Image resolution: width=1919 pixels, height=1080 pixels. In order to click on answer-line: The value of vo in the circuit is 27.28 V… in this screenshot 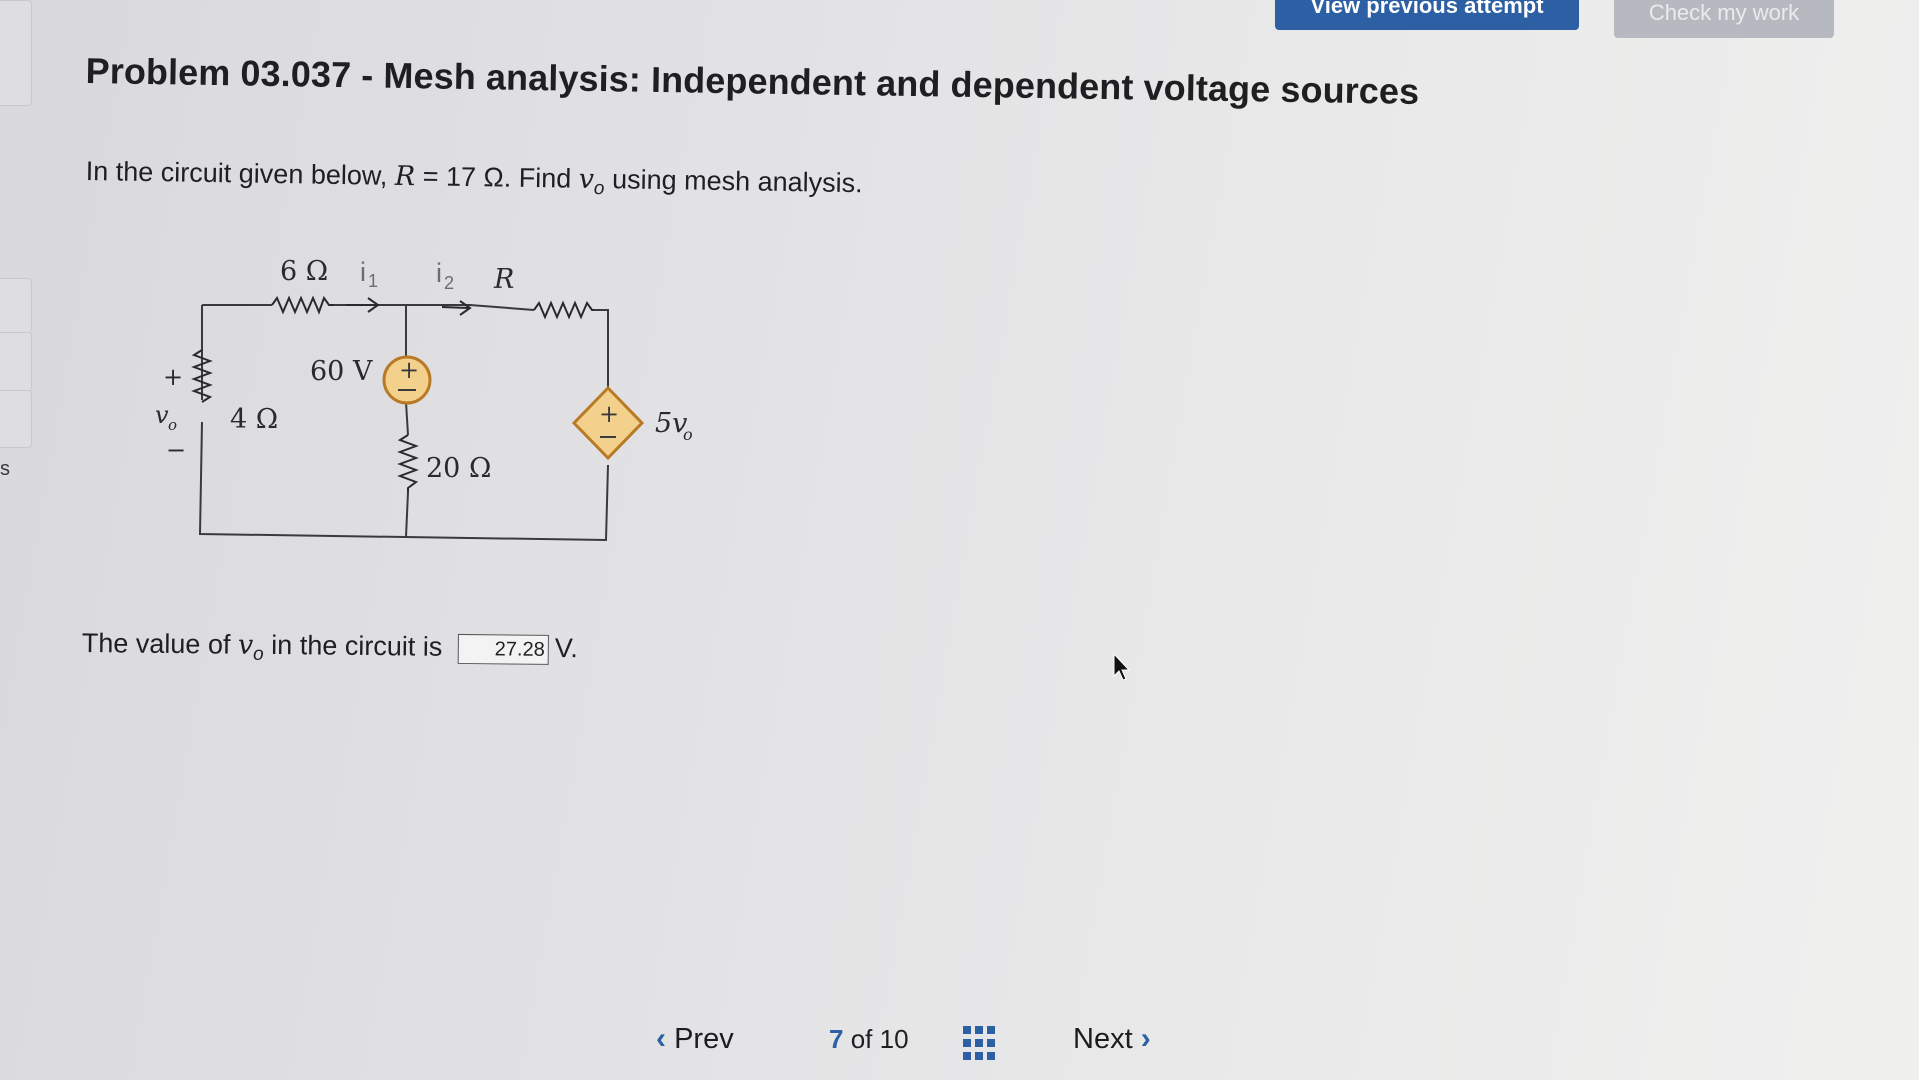, I will do `click(330, 648)`.